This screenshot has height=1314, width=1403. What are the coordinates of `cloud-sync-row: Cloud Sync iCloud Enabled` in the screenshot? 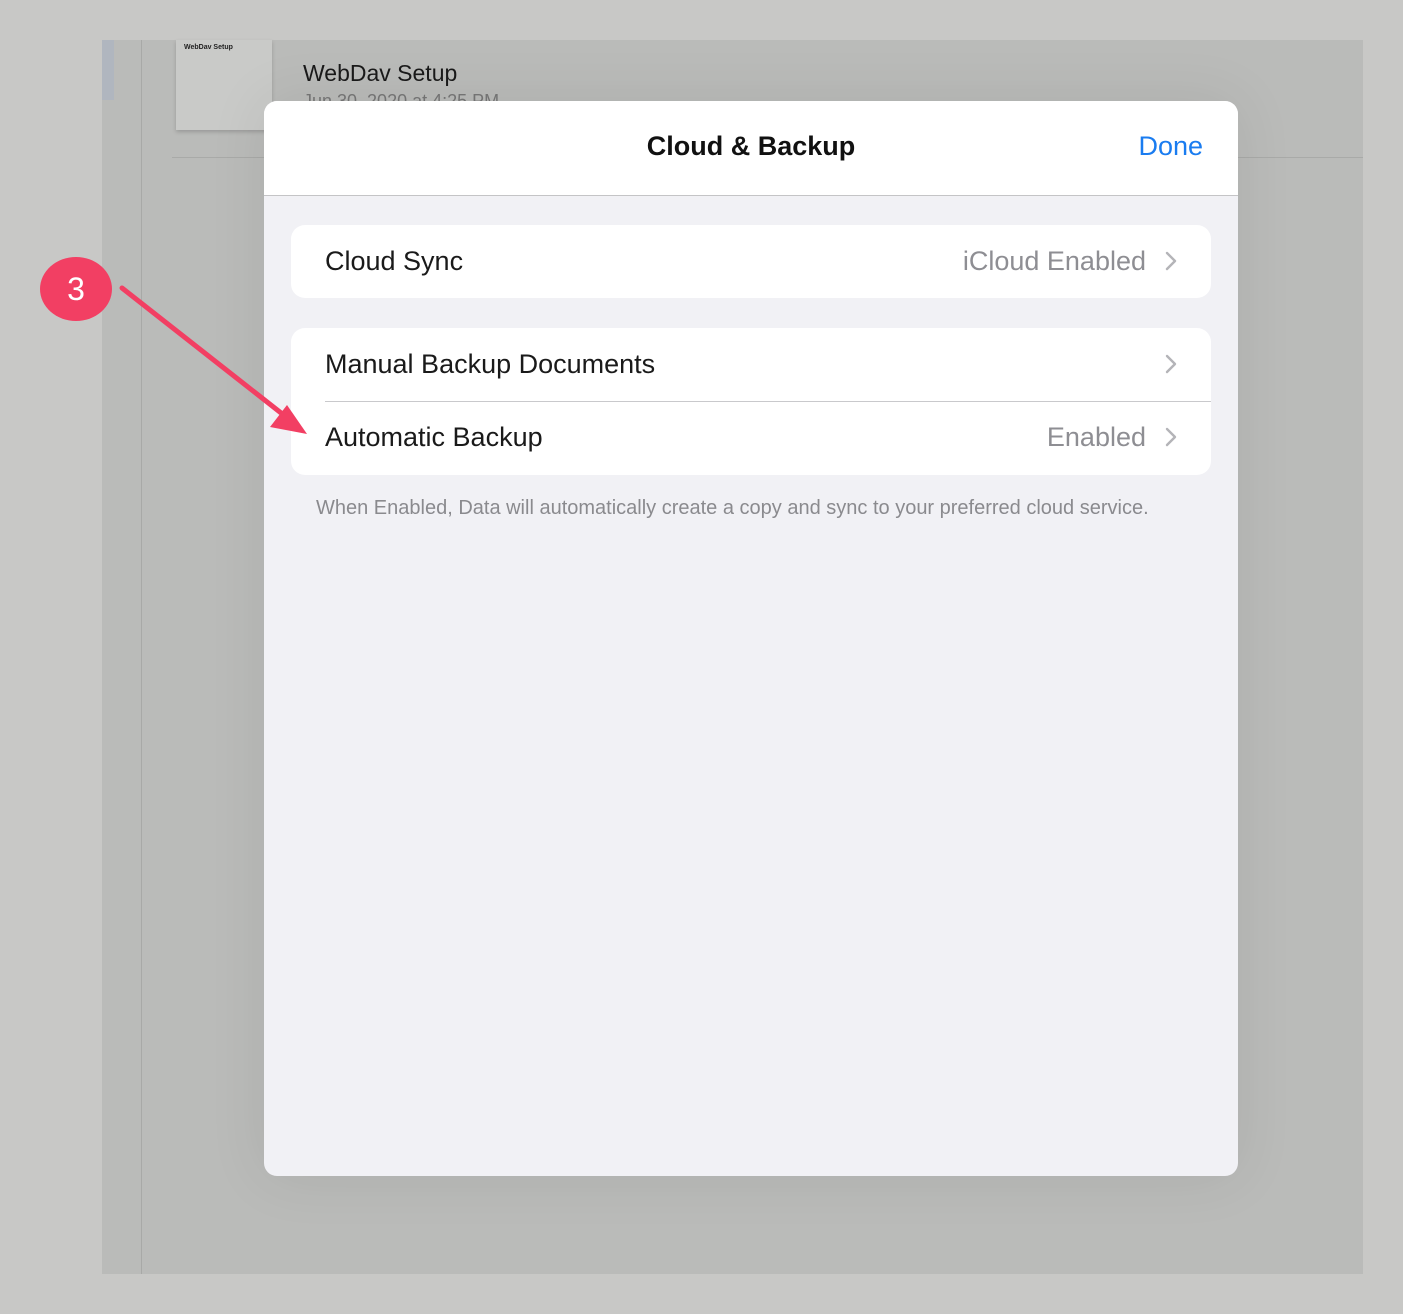 It's located at (751, 261).